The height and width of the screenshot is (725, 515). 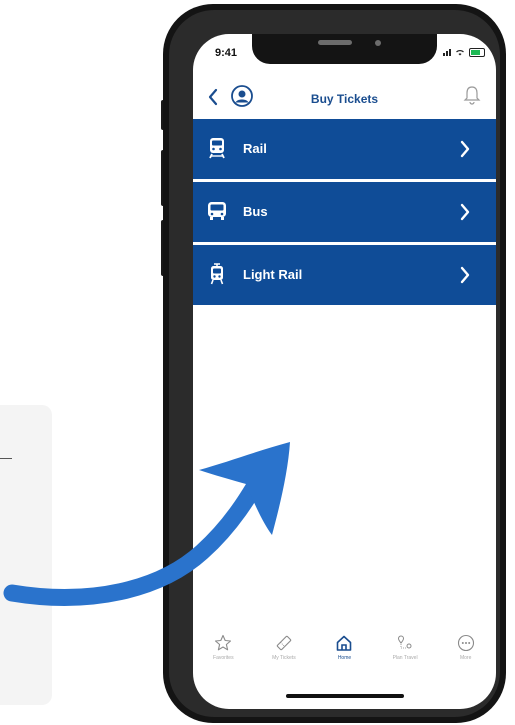 What do you see at coordinates (217, 211) in the screenshot?
I see `bus-icon` at bounding box center [217, 211].